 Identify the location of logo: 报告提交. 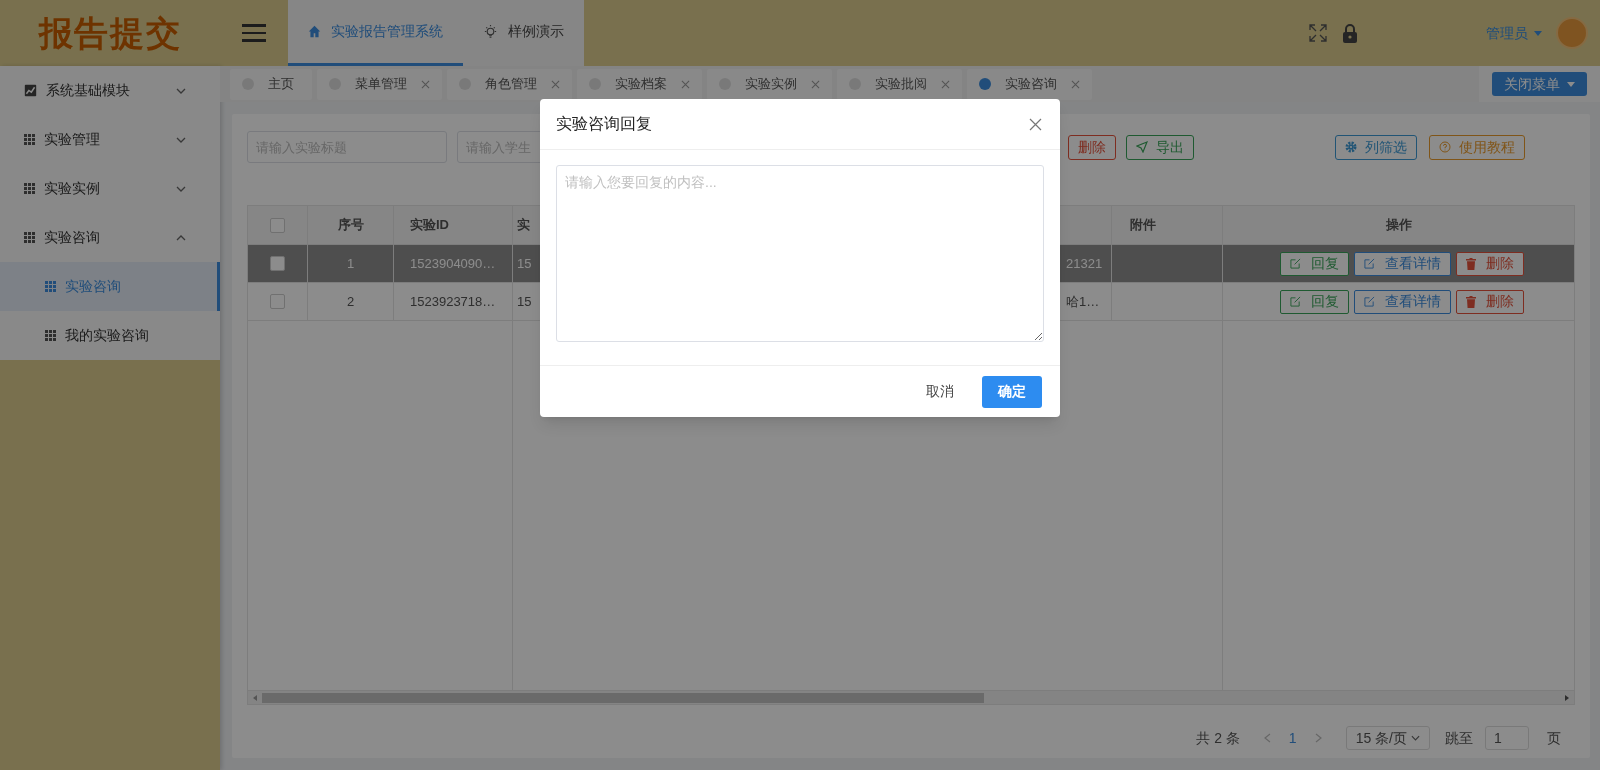
(110, 33).